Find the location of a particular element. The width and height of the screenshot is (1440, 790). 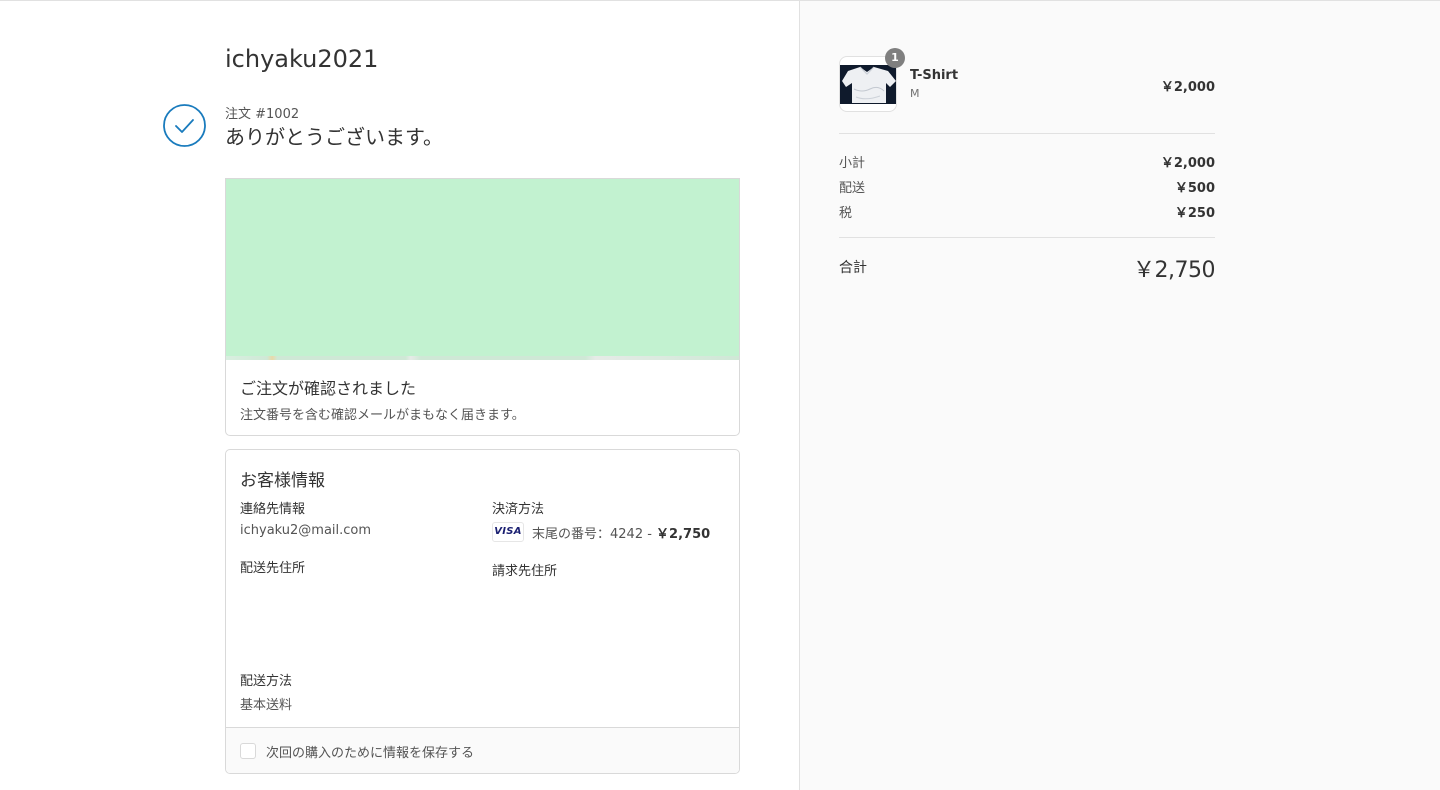

order-confirmed-title: ご注文が確認されました is located at coordinates (328, 388).